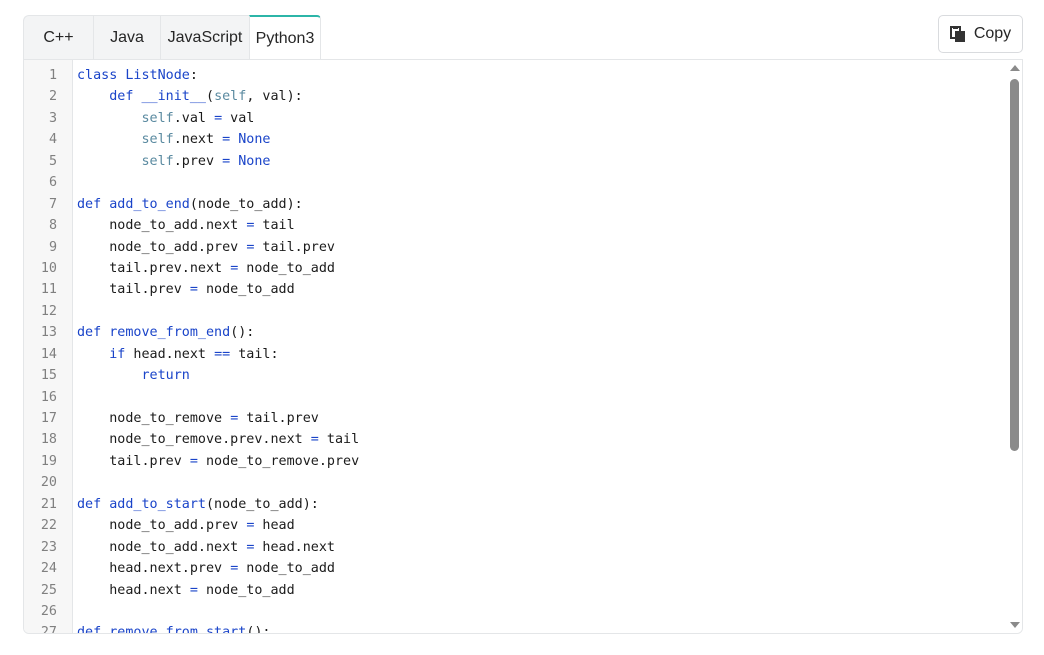 The height and width of the screenshot is (655, 1044). I want to click on vertical-scrollbar, so click(1015, 346).